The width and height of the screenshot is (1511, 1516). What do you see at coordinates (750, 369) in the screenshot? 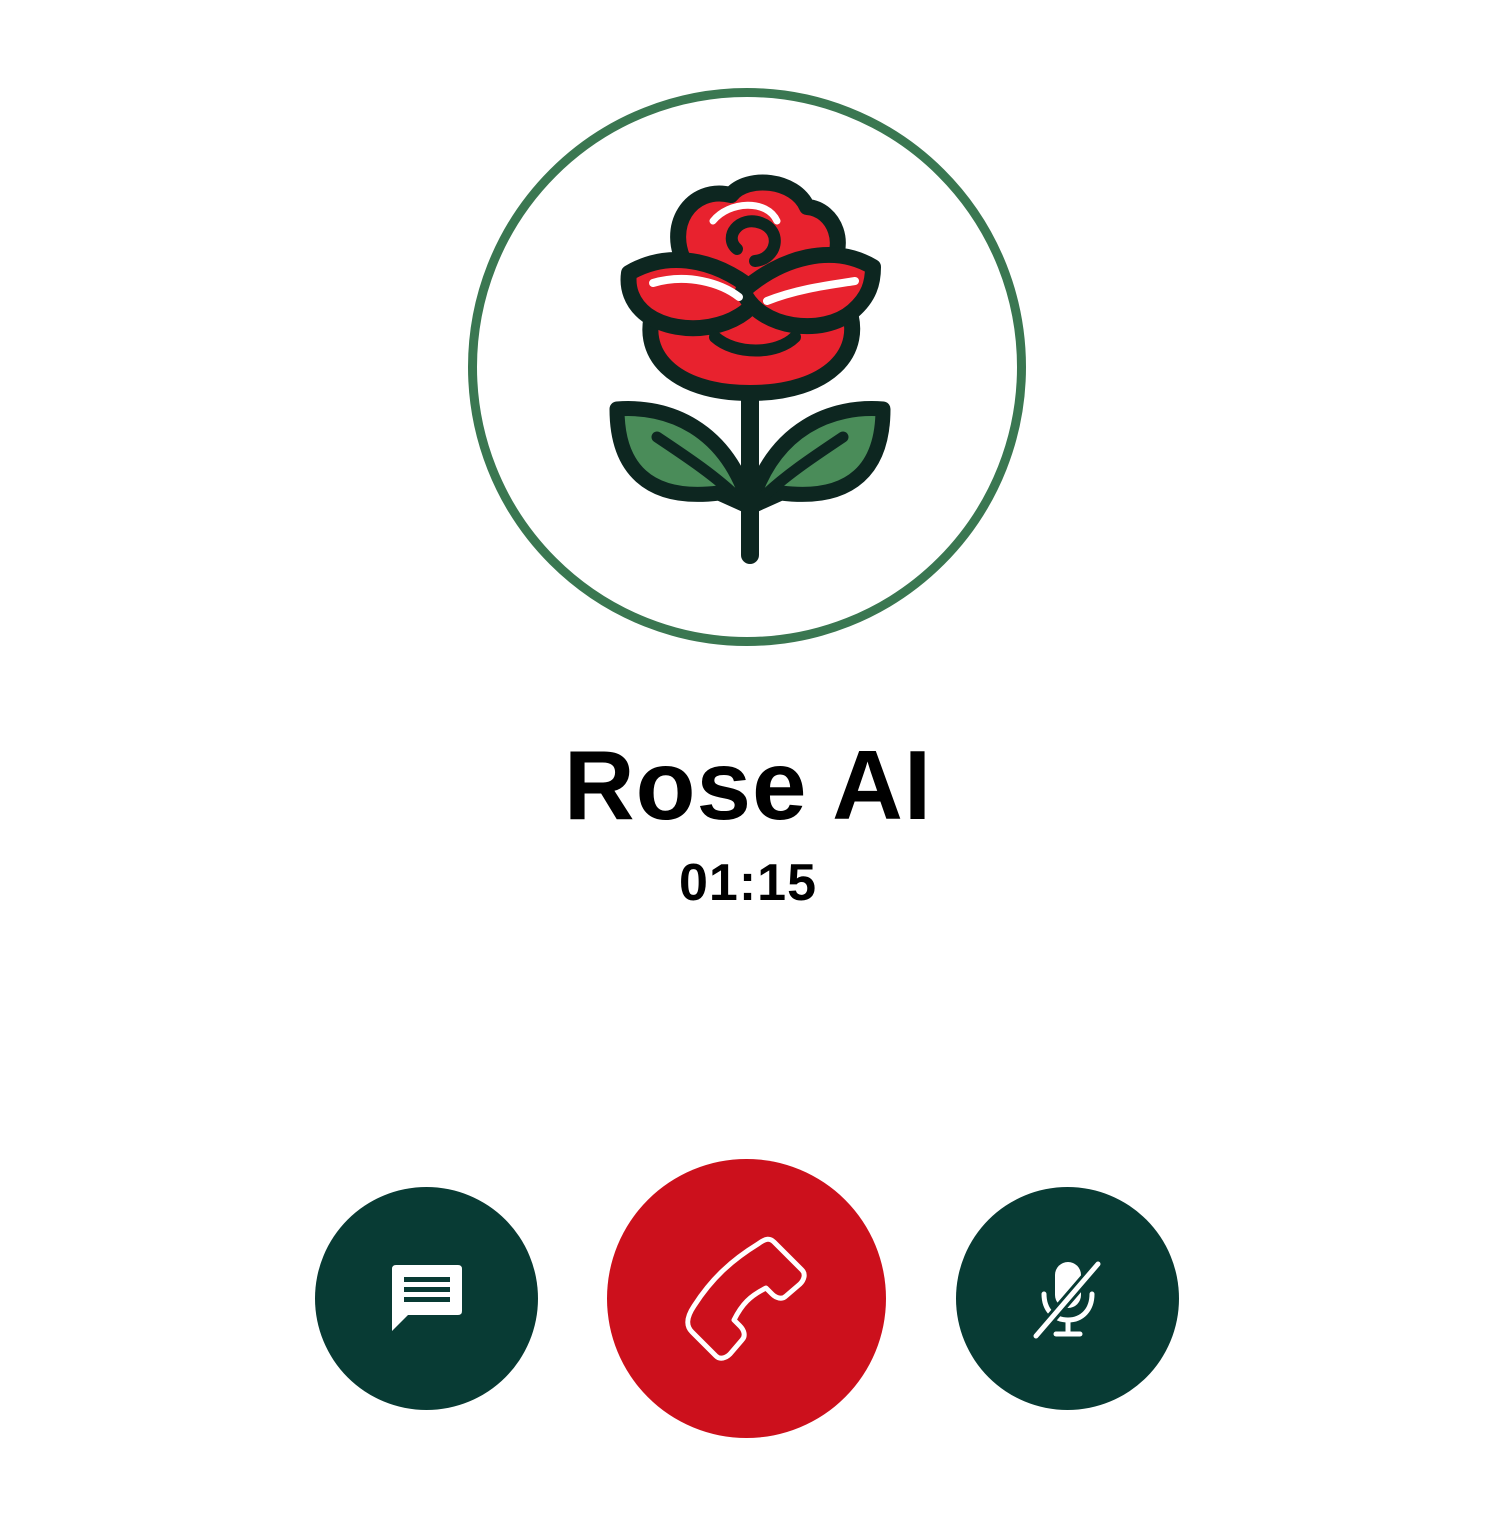
I see `rose-icon` at bounding box center [750, 369].